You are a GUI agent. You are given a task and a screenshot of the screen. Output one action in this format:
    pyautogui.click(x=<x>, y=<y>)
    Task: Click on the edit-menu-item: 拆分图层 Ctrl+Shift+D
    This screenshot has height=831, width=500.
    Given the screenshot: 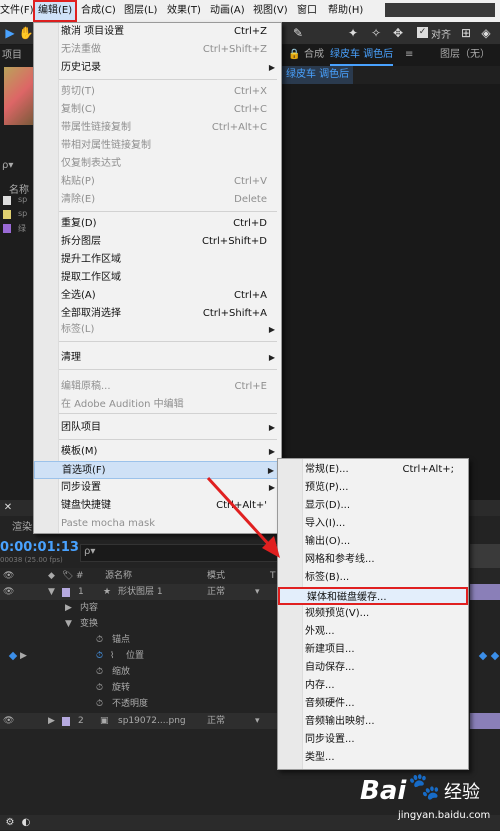 What is the action you would take?
    pyautogui.click(x=157, y=242)
    